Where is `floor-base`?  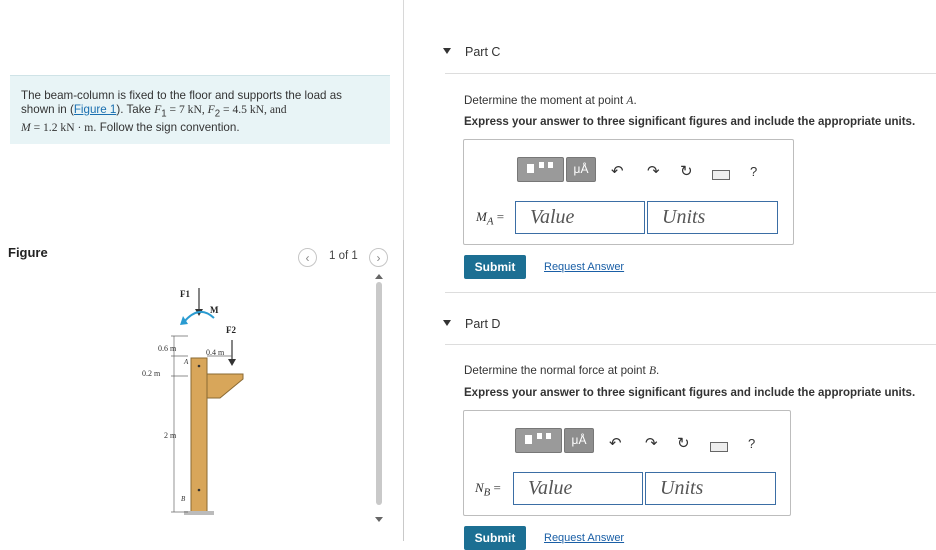 floor-base is located at coordinates (199, 513).